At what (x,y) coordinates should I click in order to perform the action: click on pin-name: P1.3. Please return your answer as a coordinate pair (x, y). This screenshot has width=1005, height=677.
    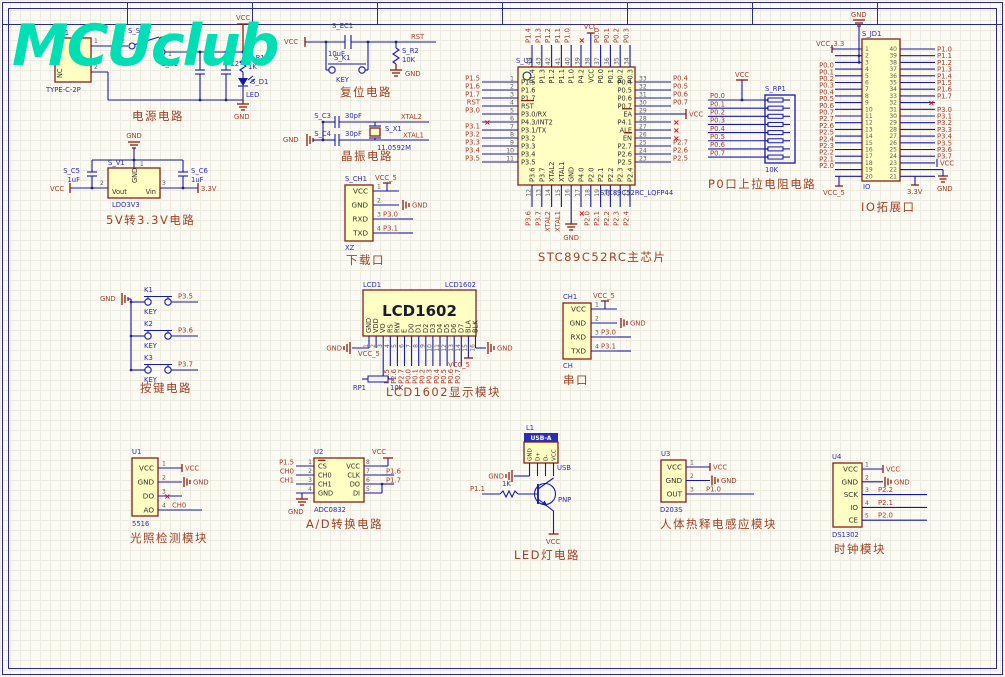
    Looking at the image, I should click on (542, 76).